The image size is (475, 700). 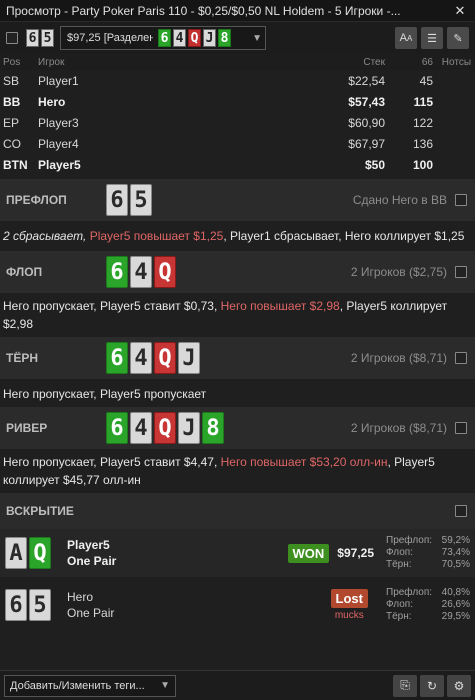 What do you see at coordinates (163, 38) in the screenshot?
I see `hand-selector-dropdown: $97,25 [Разделение] 6 4 Q J 8 ▼` at bounding box center [163, 38].